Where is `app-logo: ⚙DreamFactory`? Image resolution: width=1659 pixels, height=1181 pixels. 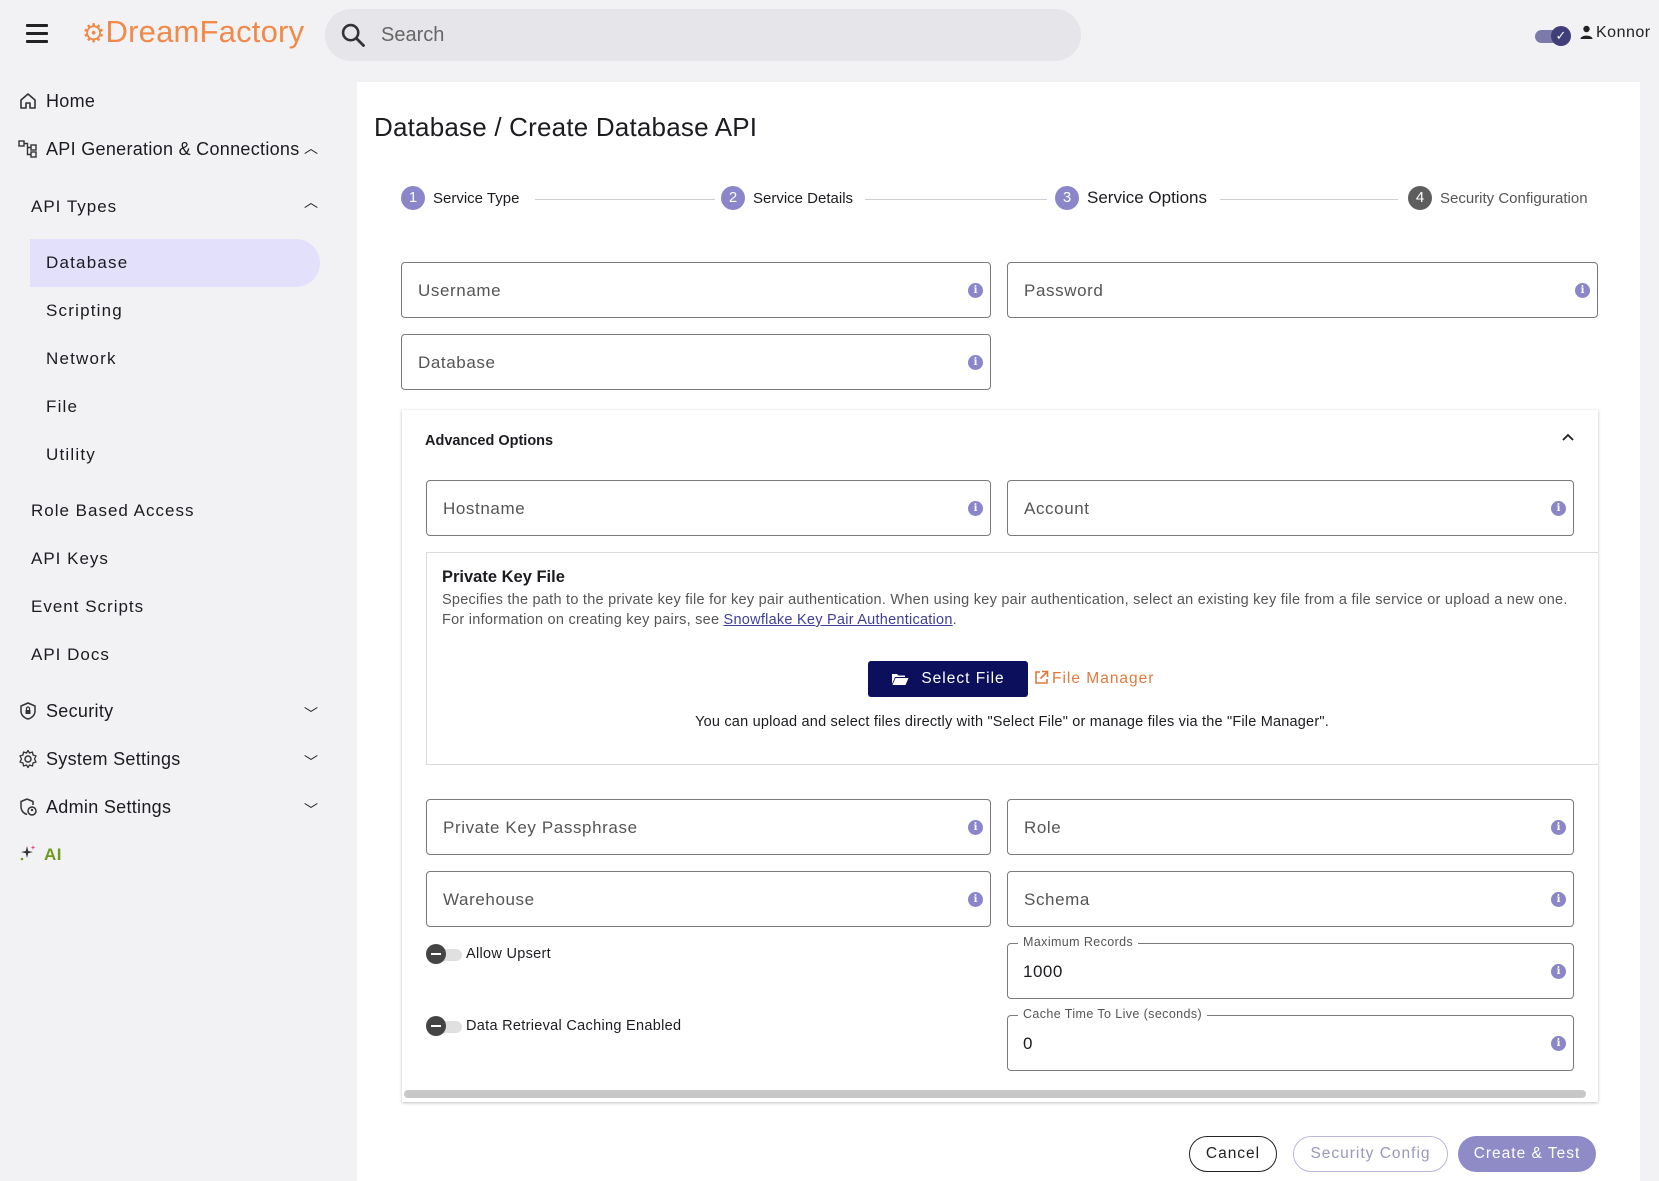 app-logo: ⚙DreamFactory is located at coordinates (193, 32).